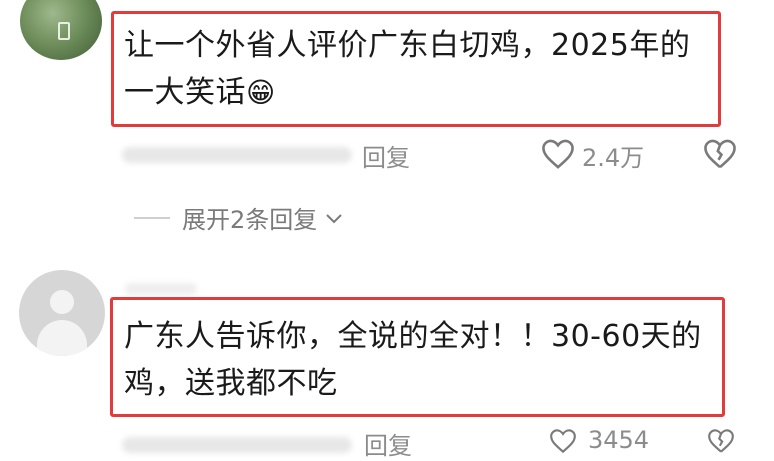 Image resolution: width=774 pixels, height=461 pixels. What do you see at coordinates (407, 45) in the screenshot?
I see `comment-line: 让一个外省人评价广东白切鸡，2025年的` at bounding box center [407, 45].